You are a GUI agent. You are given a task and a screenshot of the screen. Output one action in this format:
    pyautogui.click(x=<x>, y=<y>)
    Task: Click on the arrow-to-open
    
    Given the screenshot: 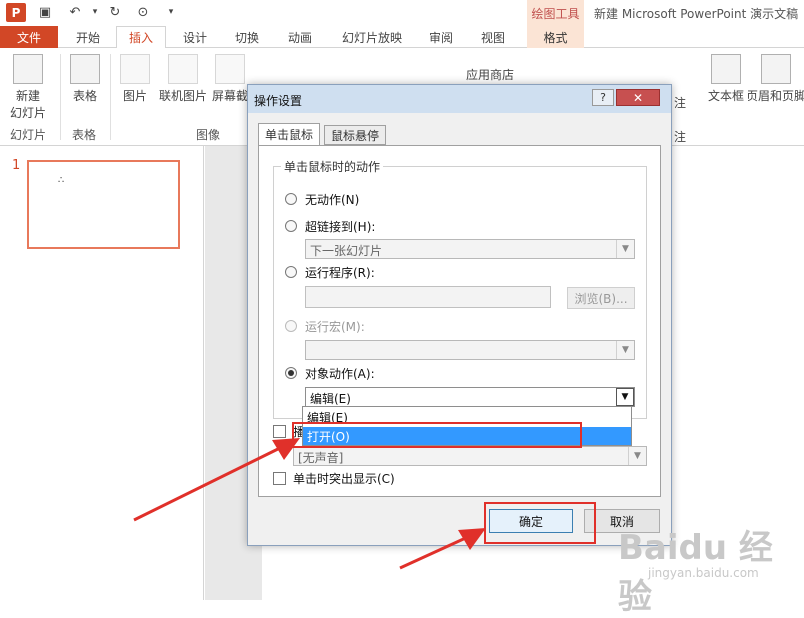 What is the action you would take?
    pyautogui.click(x=216, y=480)
    